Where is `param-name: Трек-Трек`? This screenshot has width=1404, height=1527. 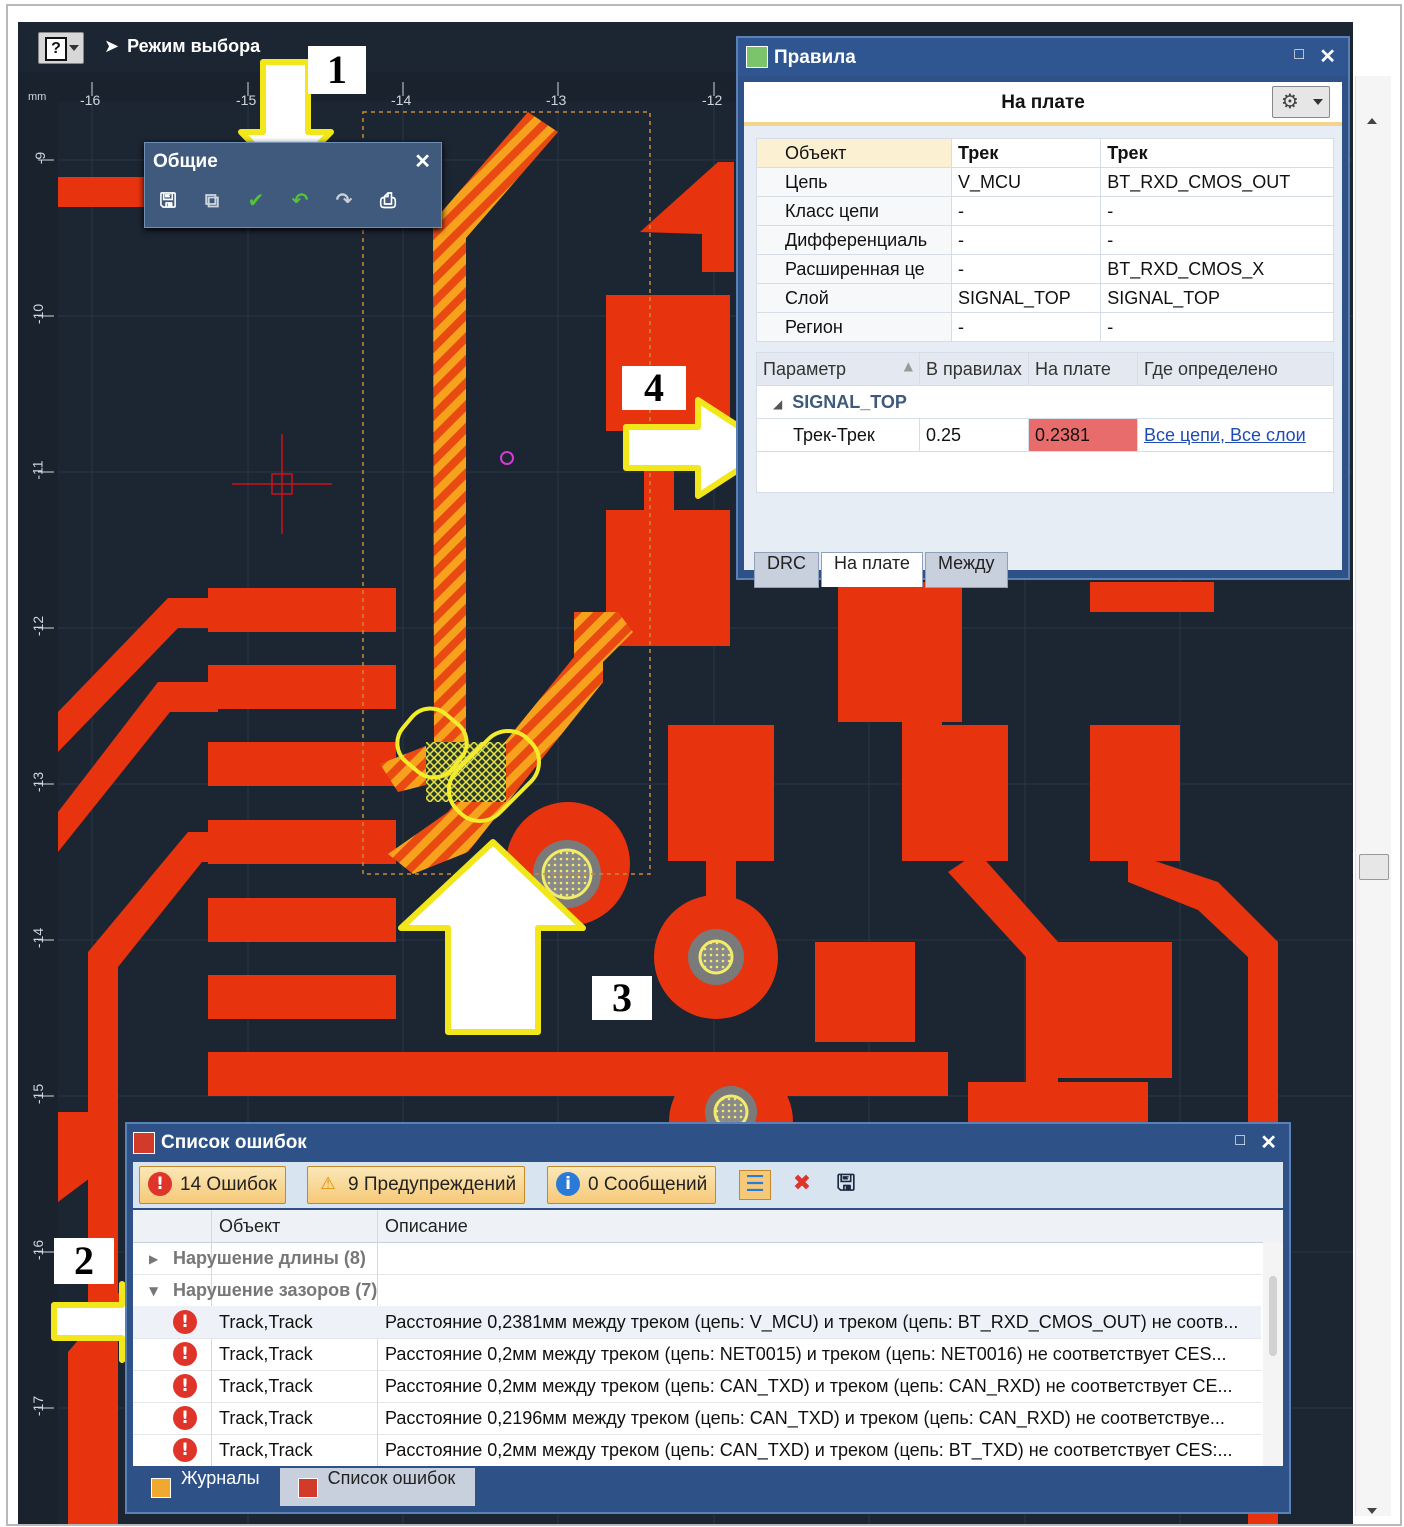 param-name: Трек-Трек is located at coordinates (838, 435).